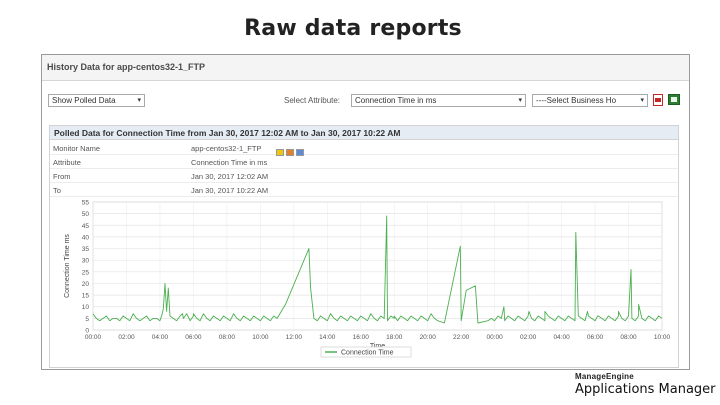 The height and width of the screenshot is (405, 720). What do you see at coordinates (604, 376) in the screenshot?
I see `logo-brand: ManageEngine` at bounding box center [604, 376].